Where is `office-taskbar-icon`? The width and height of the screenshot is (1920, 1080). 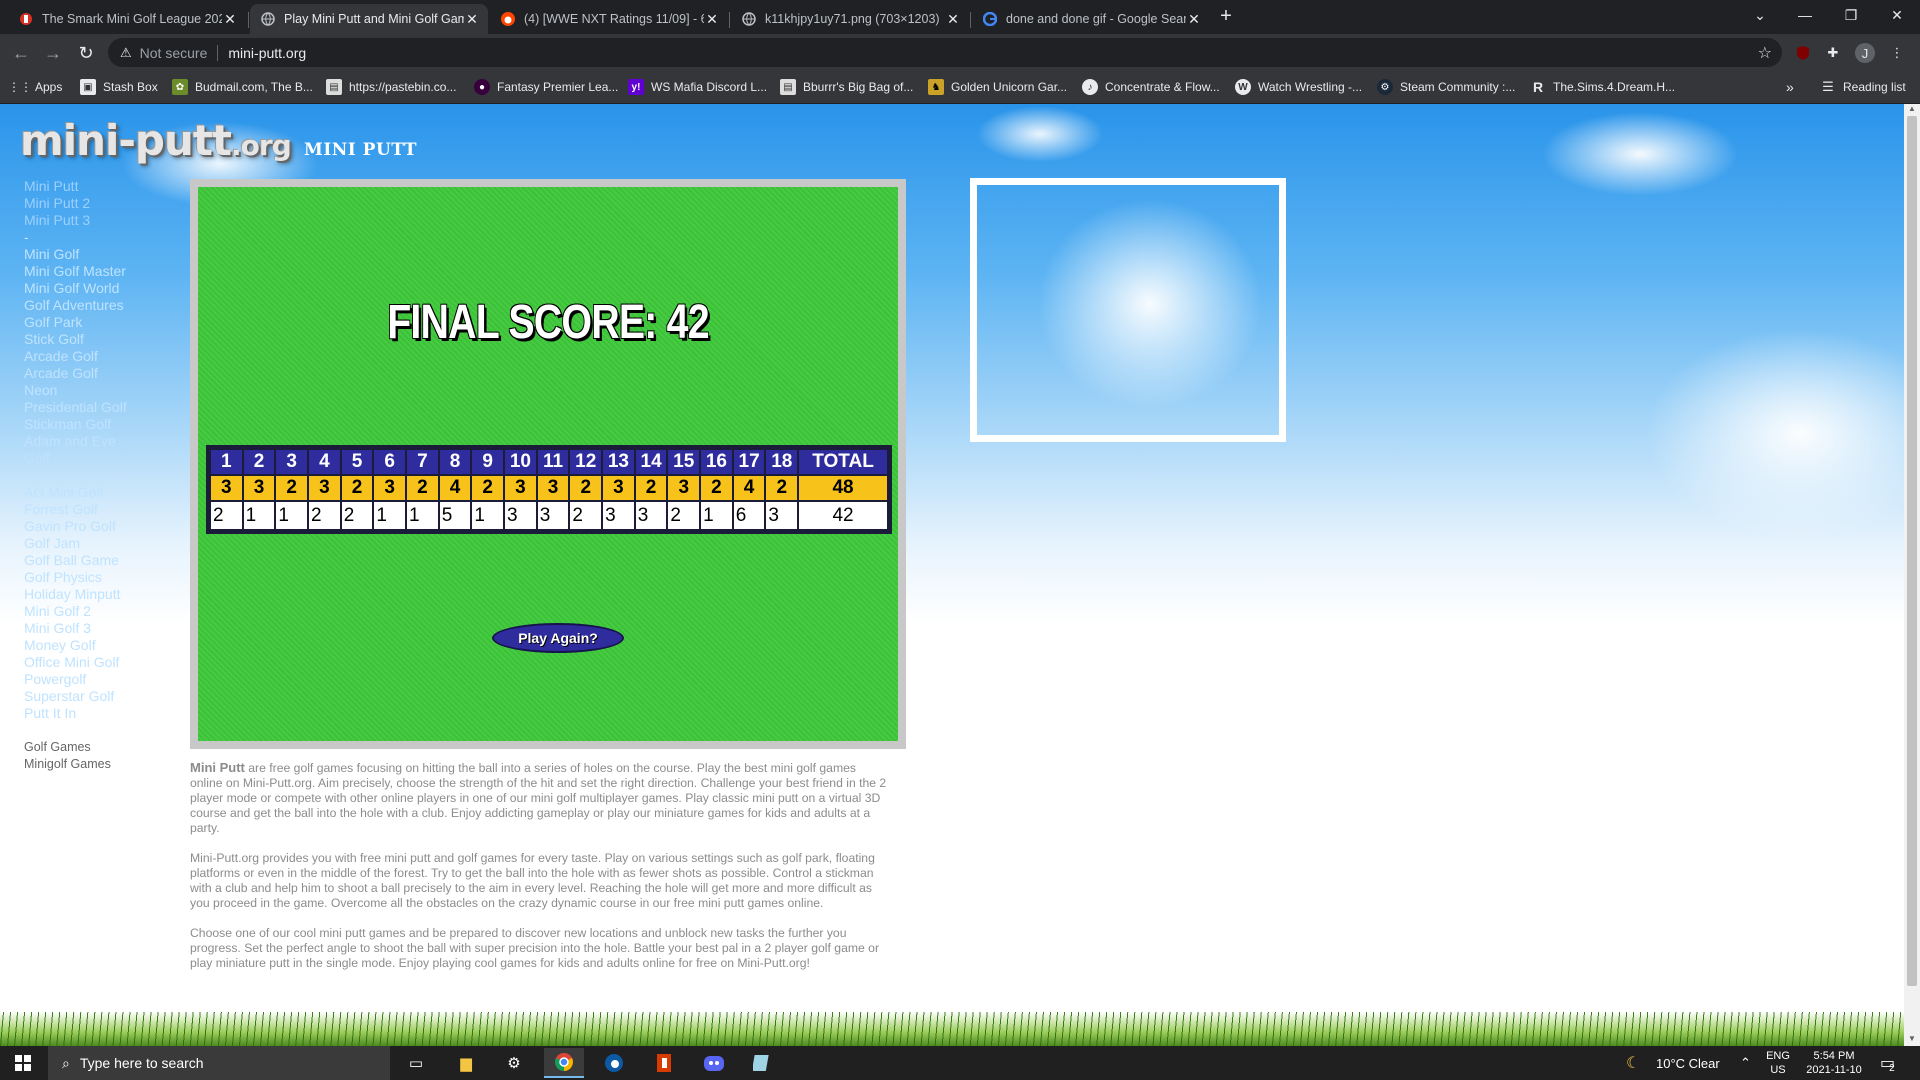 office-taskbar-icon is located at coordinates (664, 1063).